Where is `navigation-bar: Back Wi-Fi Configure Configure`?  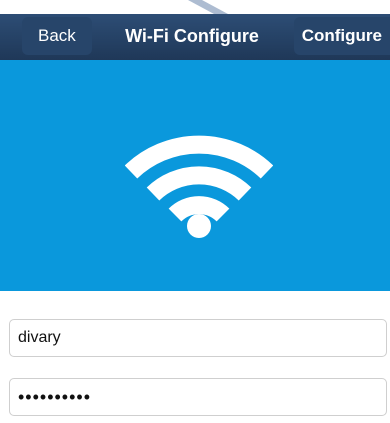
navigation-bar: Back Wi-Fi Configure Configure is located at coordinates (195, 37).